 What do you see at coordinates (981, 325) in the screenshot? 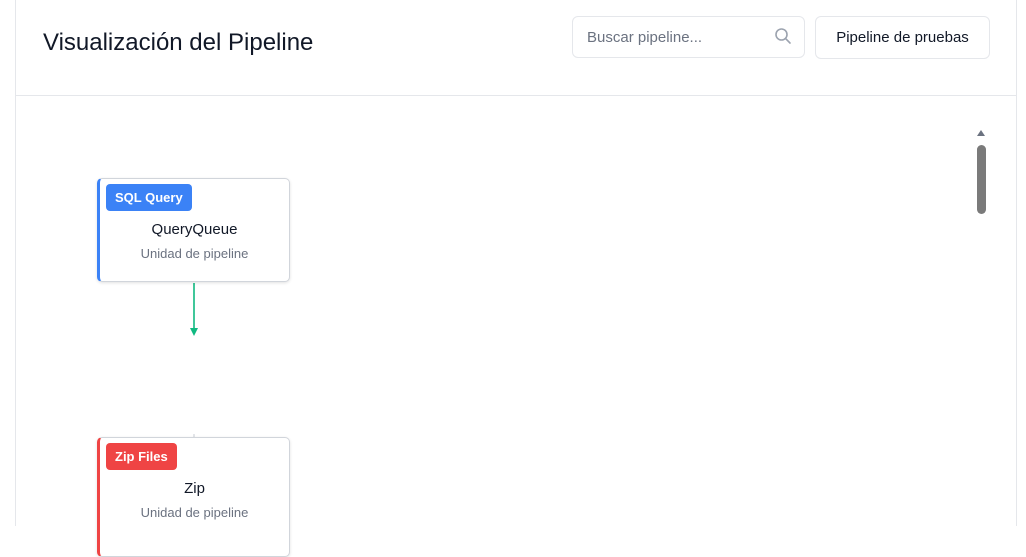
I see `vertical-scrollbar` at bounding box center [981, 325].